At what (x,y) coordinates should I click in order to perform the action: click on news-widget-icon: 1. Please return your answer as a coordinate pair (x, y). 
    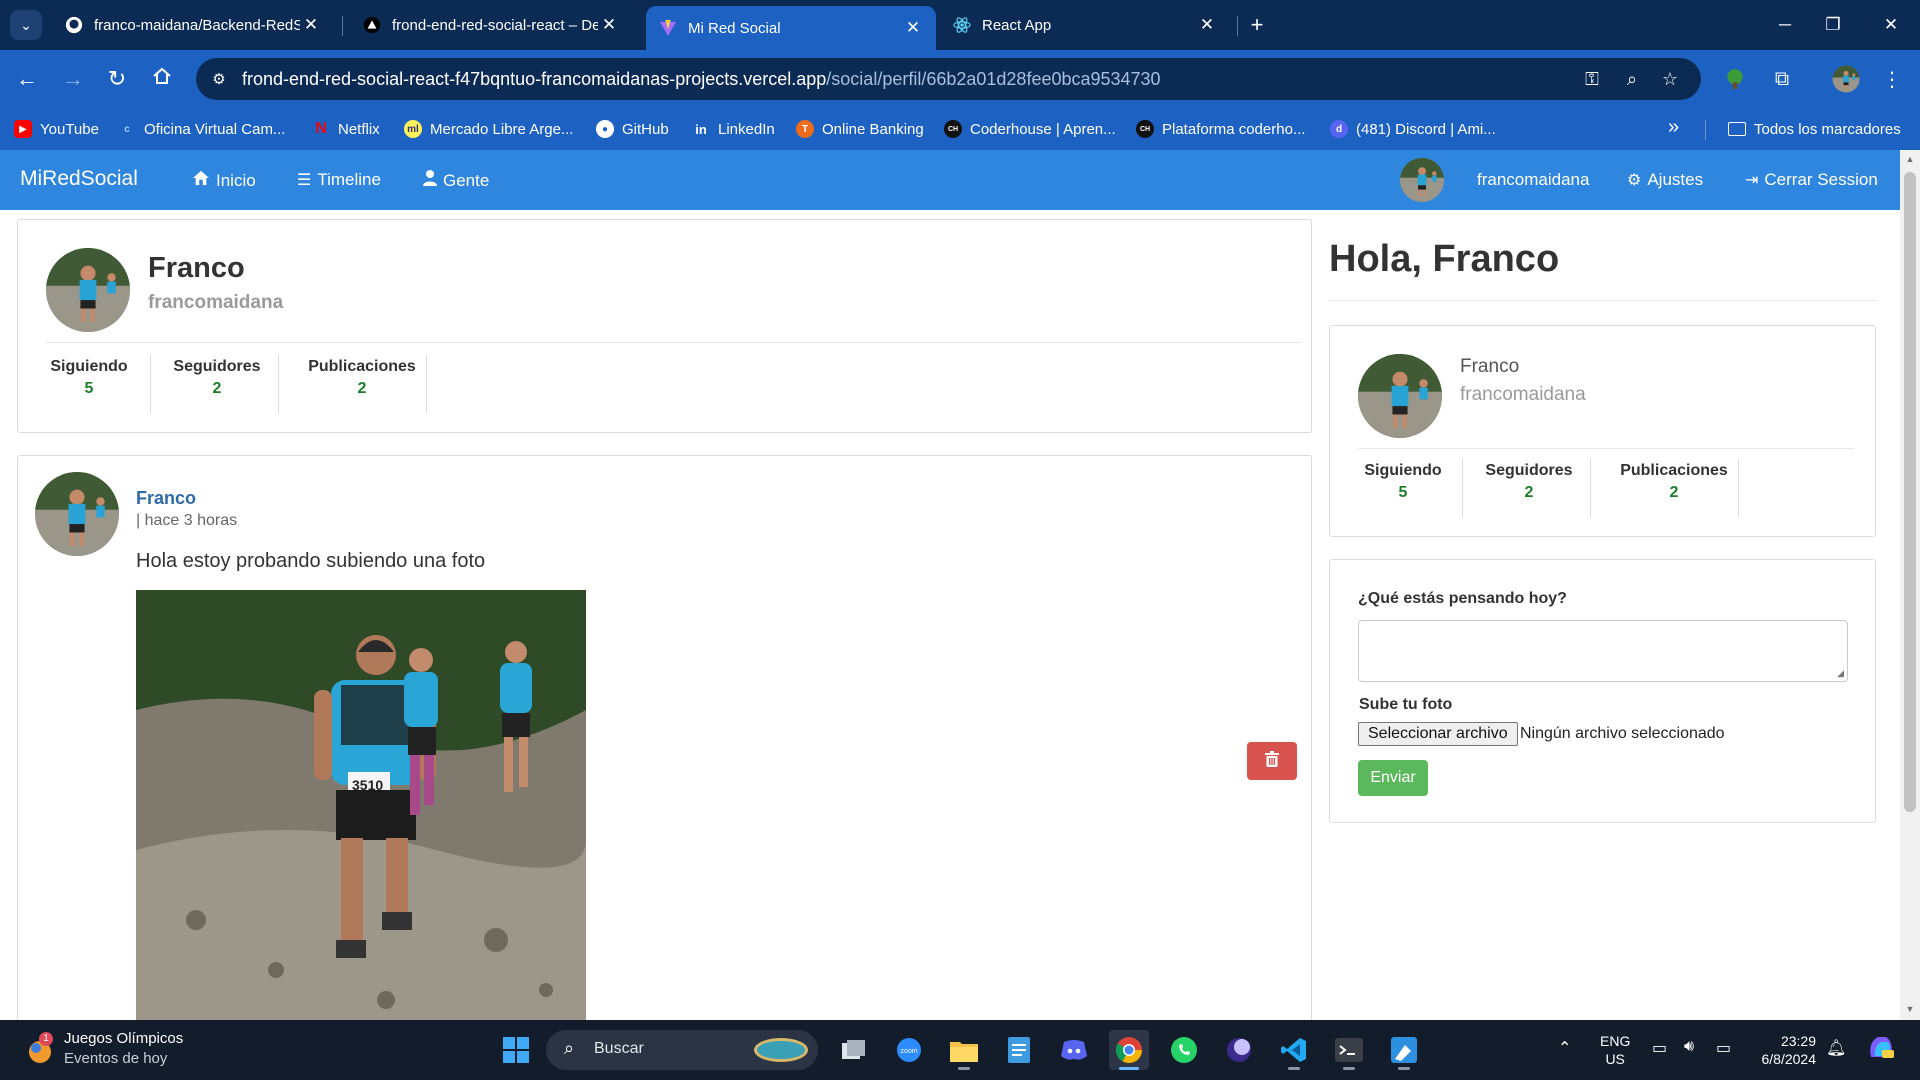
    Looking at the image, I should click on (41, 1049).